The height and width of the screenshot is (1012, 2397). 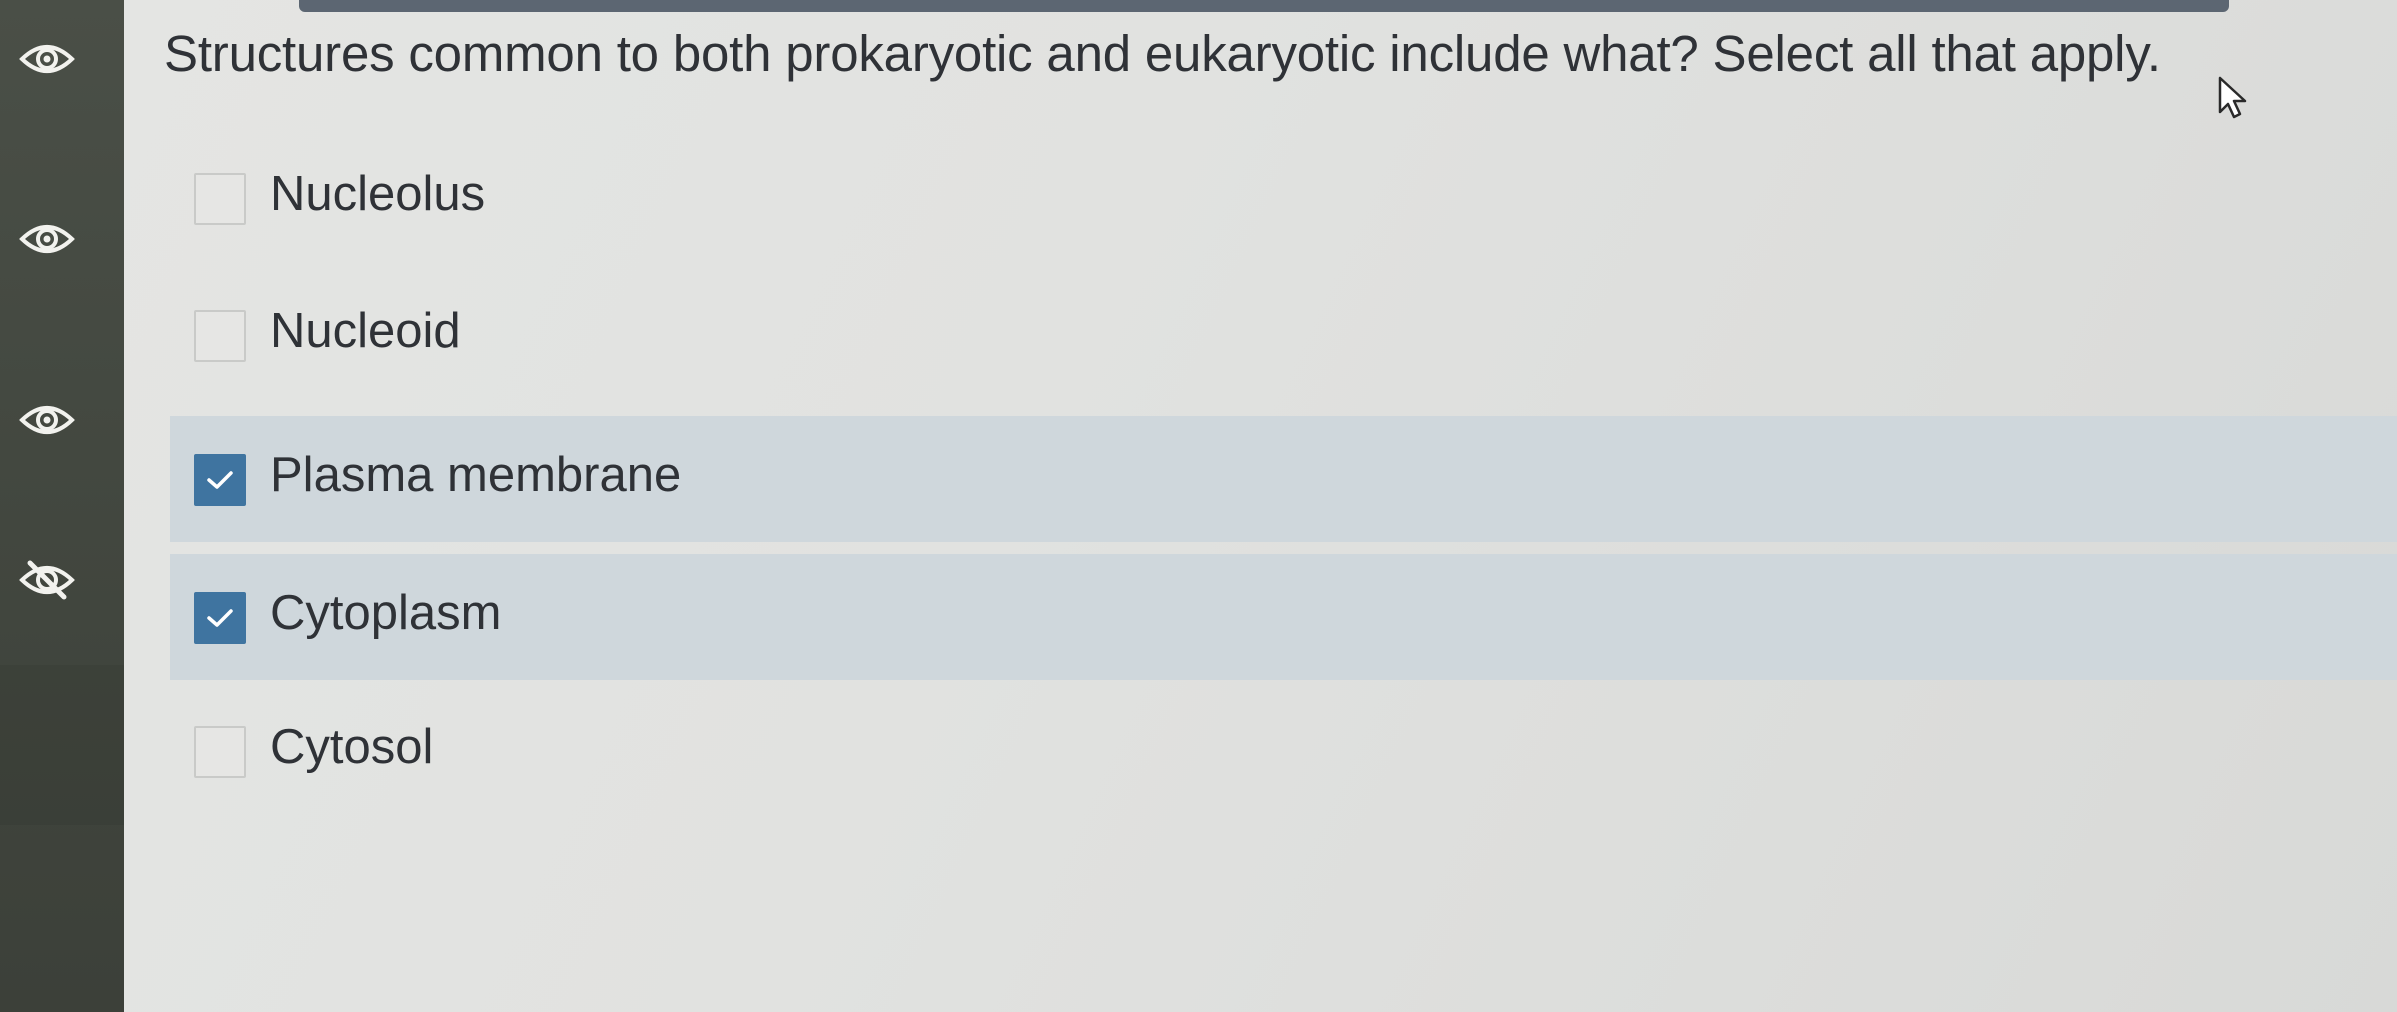 What do you see at coordinates (1283, 479) in the screenshot?
I see `option-plasma-membrane: Plasma membrane` at bounding box center [1283, 479].